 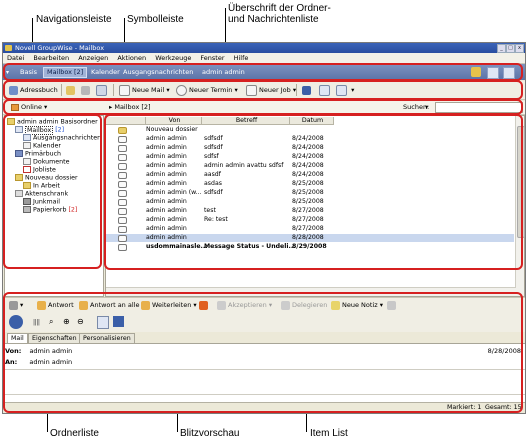 What do you see at coordinates (93, 58) in the screenshot?
I see `menu-anzeigen: Anzeigen` at bounding box center [93, 58].